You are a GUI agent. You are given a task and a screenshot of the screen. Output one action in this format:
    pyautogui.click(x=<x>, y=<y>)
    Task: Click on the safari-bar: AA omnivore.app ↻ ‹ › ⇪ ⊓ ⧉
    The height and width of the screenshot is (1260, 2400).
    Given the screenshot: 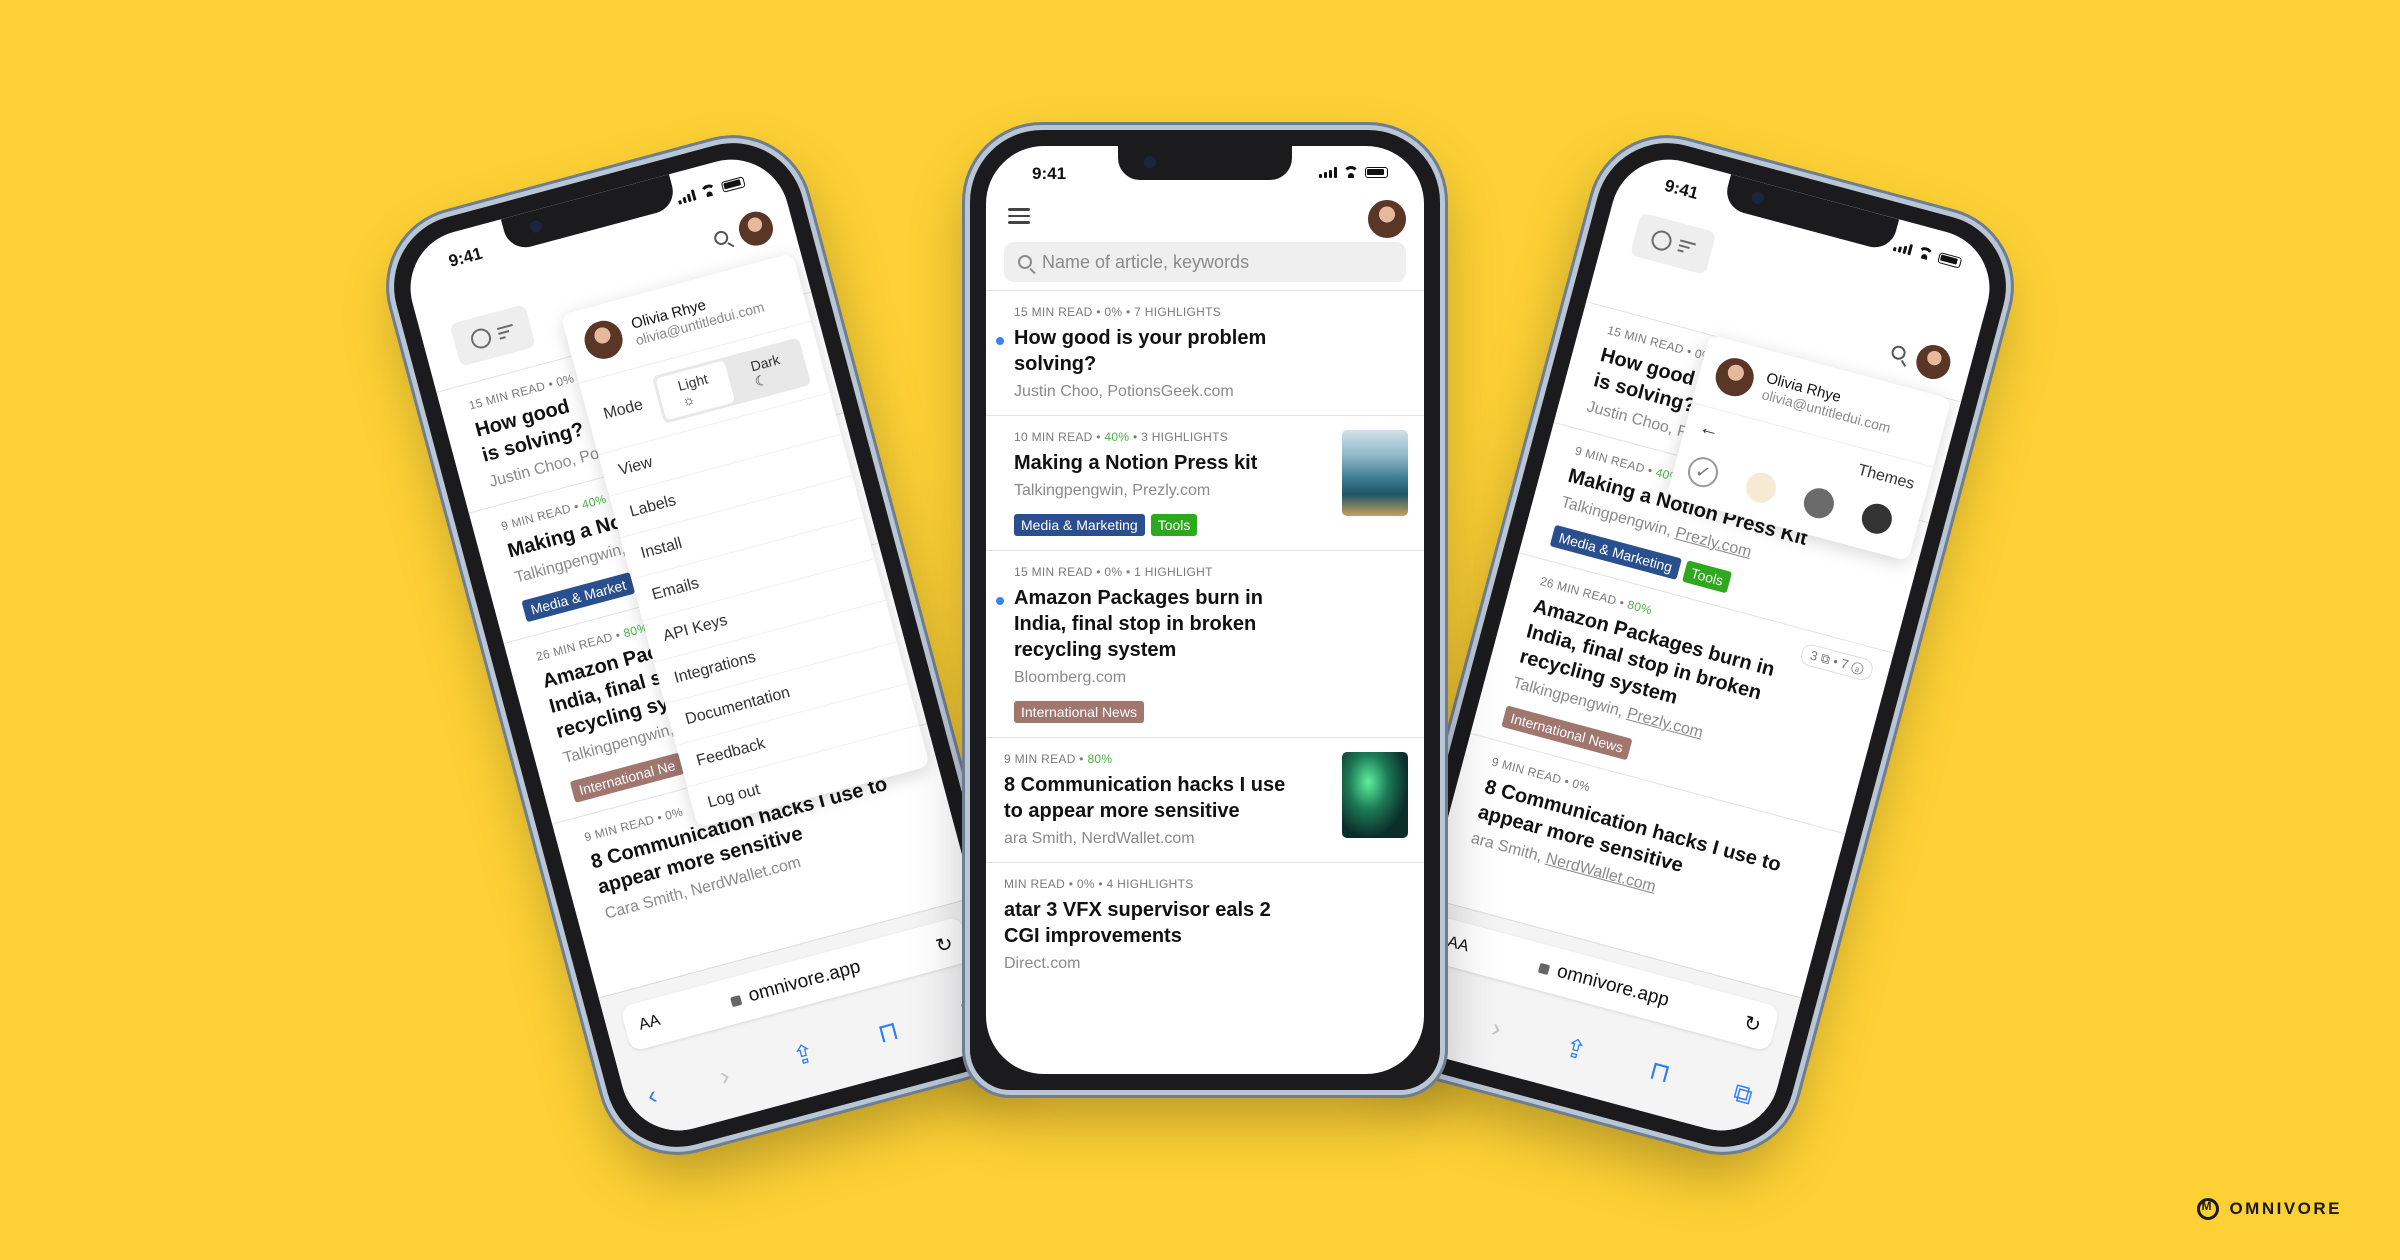 What is the action you would take?
    pyautogui.click(x=805, y=1020)
    